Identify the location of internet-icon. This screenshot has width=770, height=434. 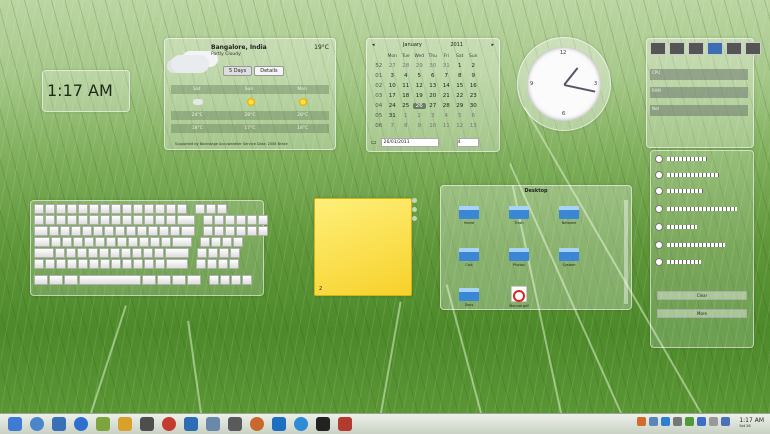
(301, 424).